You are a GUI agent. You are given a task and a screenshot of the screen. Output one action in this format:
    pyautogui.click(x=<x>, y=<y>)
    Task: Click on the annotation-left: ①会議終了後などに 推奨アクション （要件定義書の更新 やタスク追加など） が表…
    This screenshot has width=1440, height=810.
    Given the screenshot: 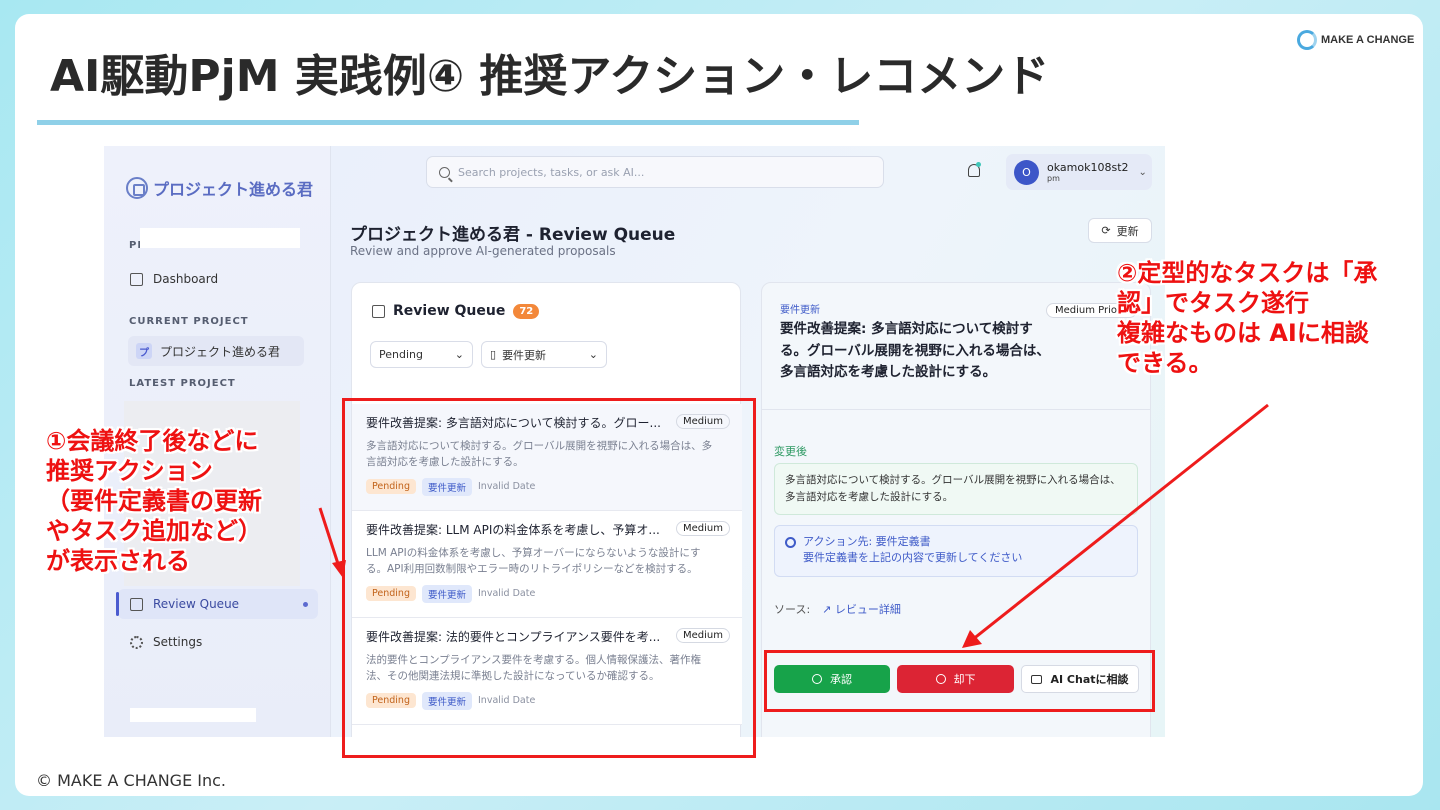 What is the action you would take?
    pyautogui.click(x=154, y=501)
    